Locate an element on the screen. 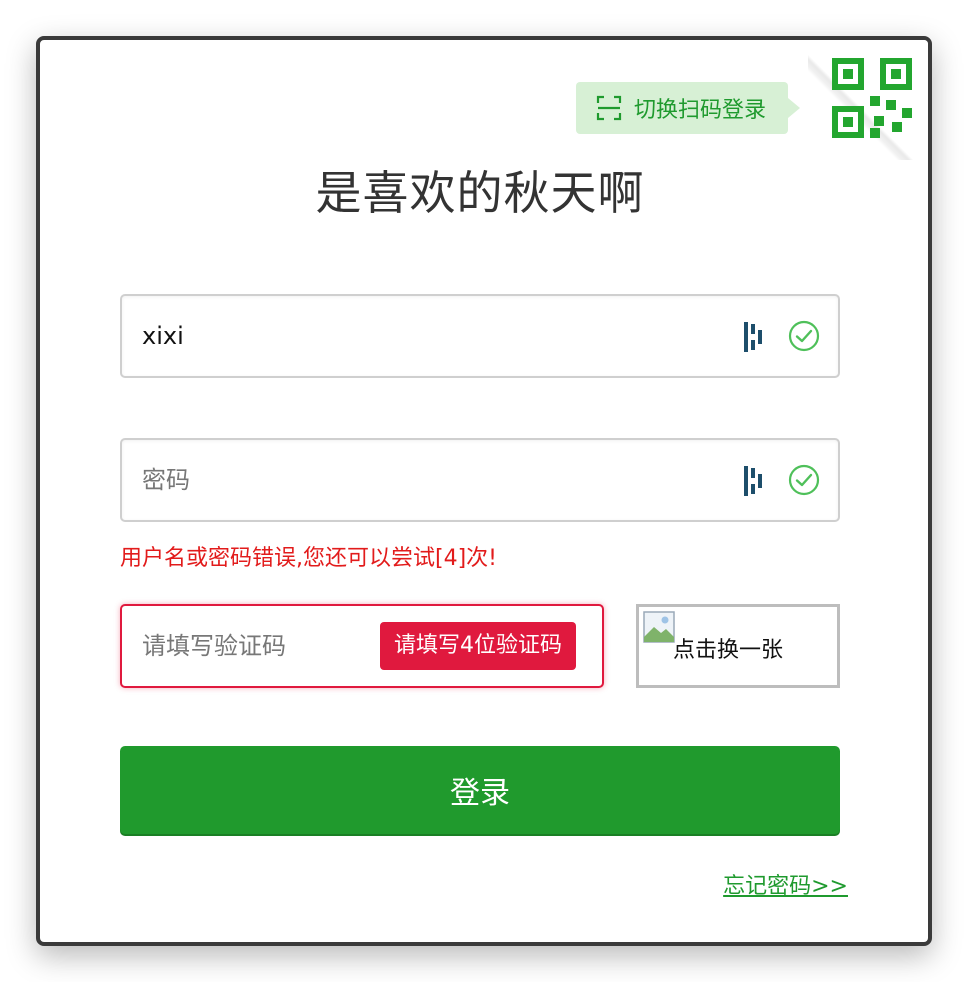  qr-code-icon is located at coordinates (872, 98).